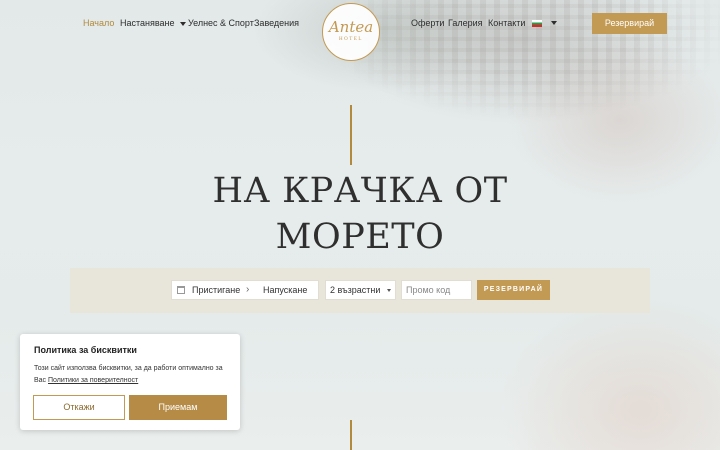  I want to click on privacy-policy-link: Политики за поверителност, so click(93, 380).